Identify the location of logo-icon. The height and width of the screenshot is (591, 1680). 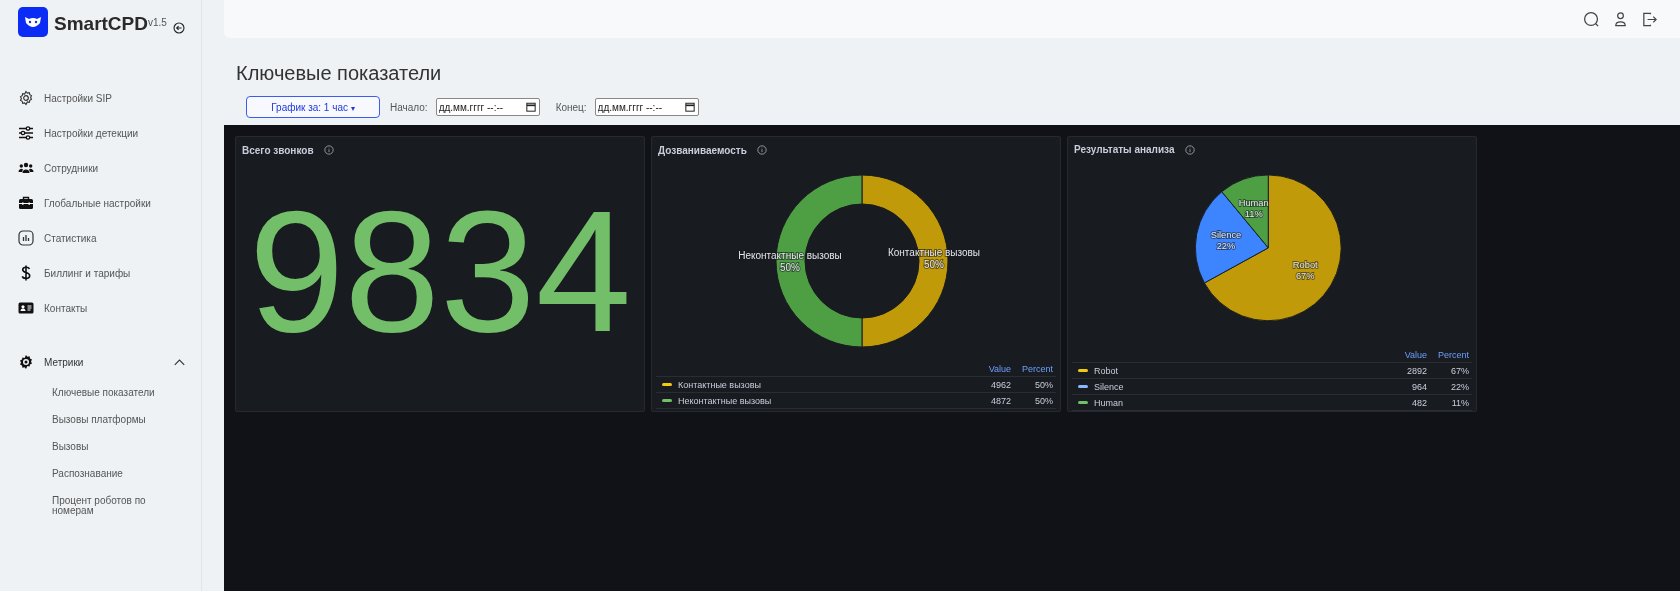
(33, 22).